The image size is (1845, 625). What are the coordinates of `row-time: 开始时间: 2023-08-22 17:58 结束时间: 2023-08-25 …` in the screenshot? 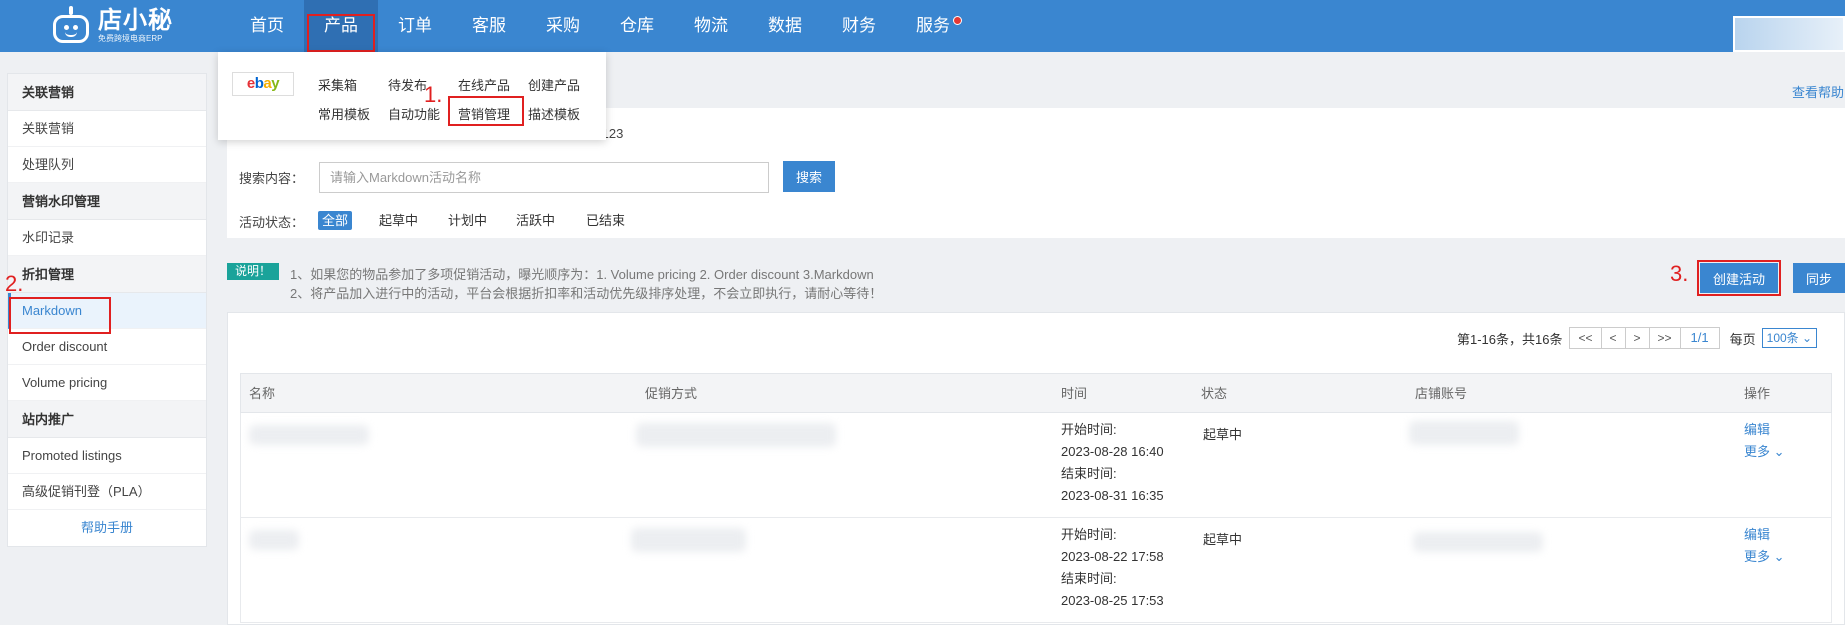 It's located at (1112, 568).